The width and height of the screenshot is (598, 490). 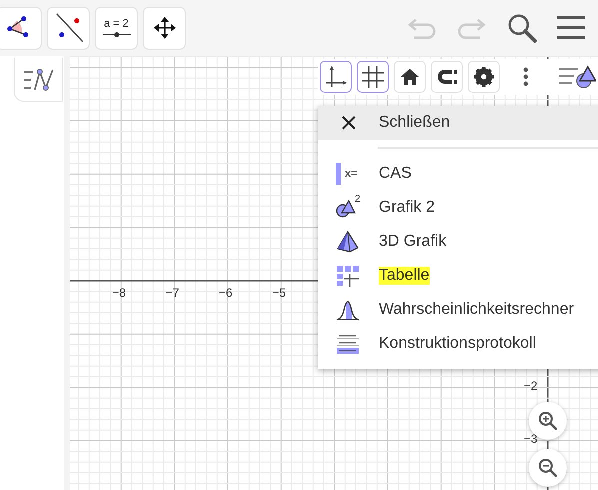 I want to click on grid-icon, so click(x=373, y=77).